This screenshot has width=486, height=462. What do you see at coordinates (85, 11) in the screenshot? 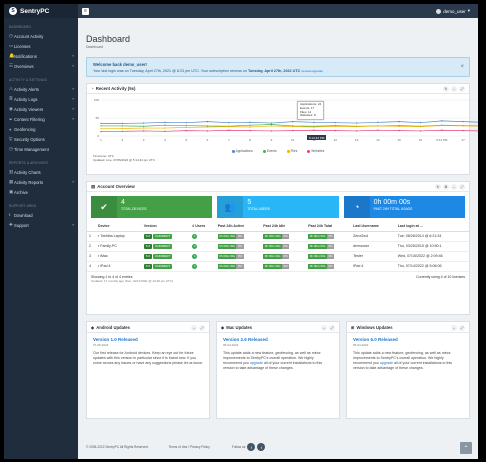
I see `menu-toggle-icon: ≡` at bounding box center [85, 11].